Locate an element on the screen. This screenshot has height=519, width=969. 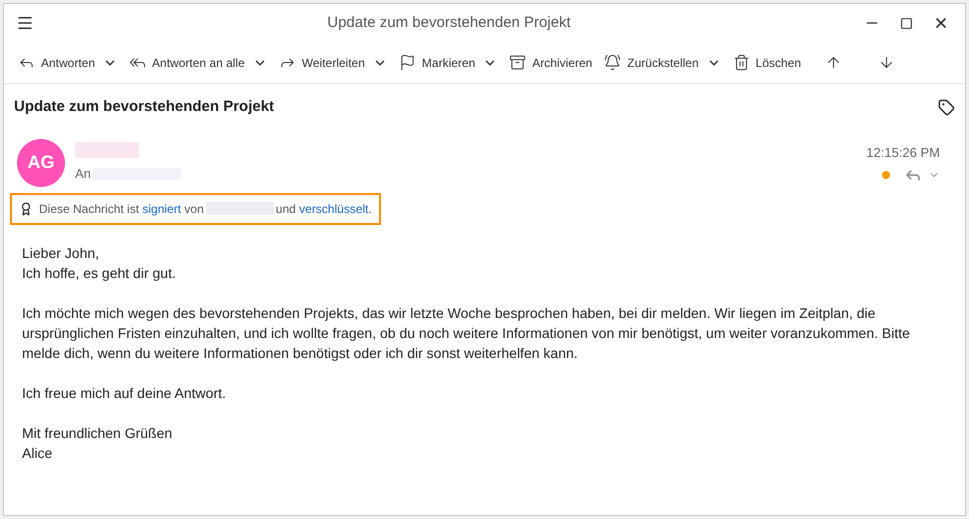
avatar: AG is located at coordinates (41, 162).